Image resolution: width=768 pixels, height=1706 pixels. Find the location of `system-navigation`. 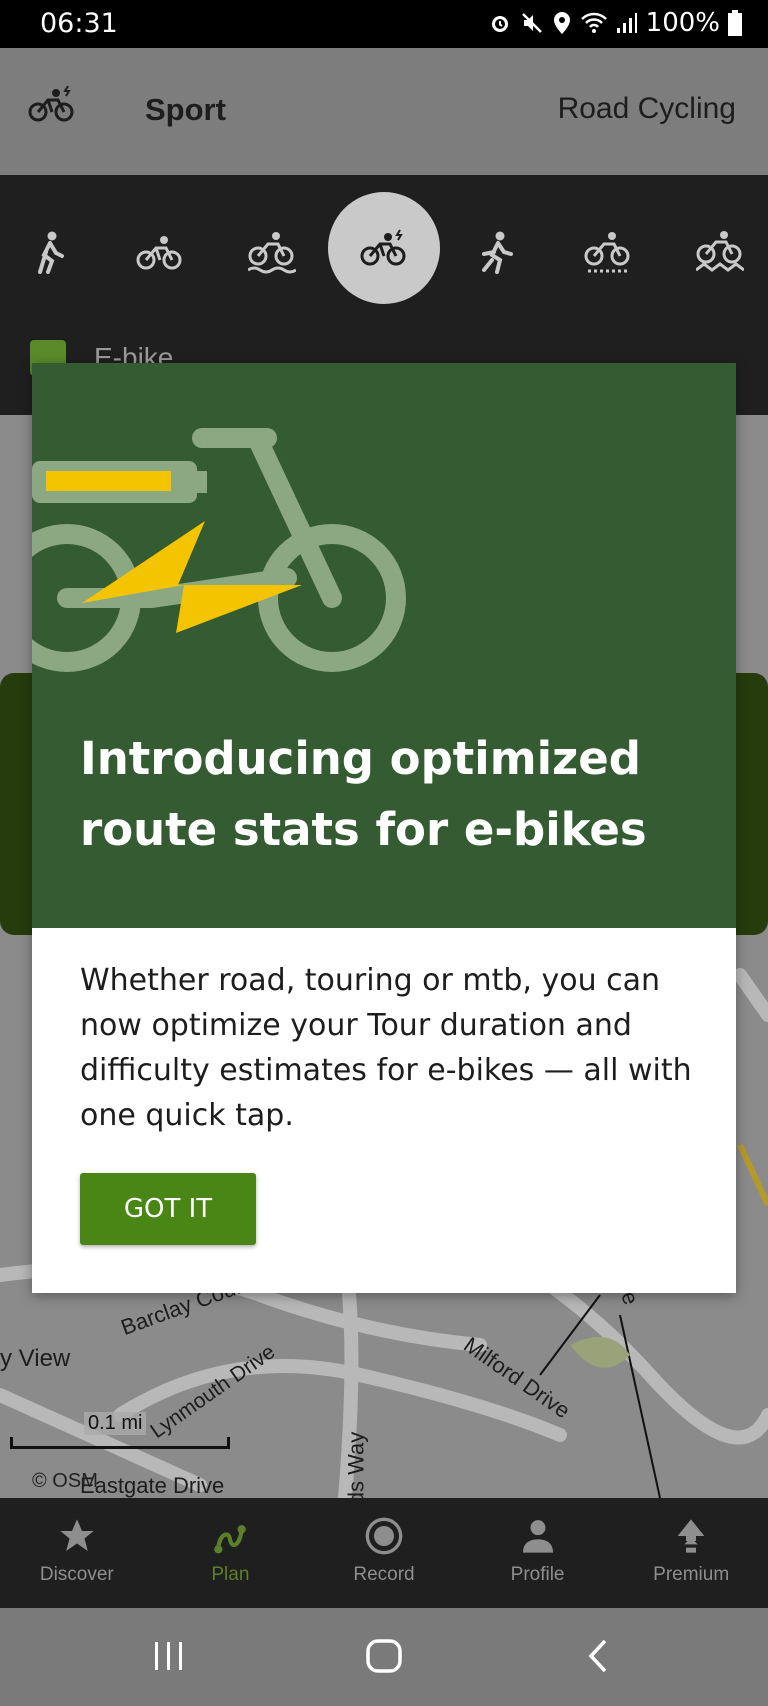

system-navigation is located at coordinates (384, 1657).